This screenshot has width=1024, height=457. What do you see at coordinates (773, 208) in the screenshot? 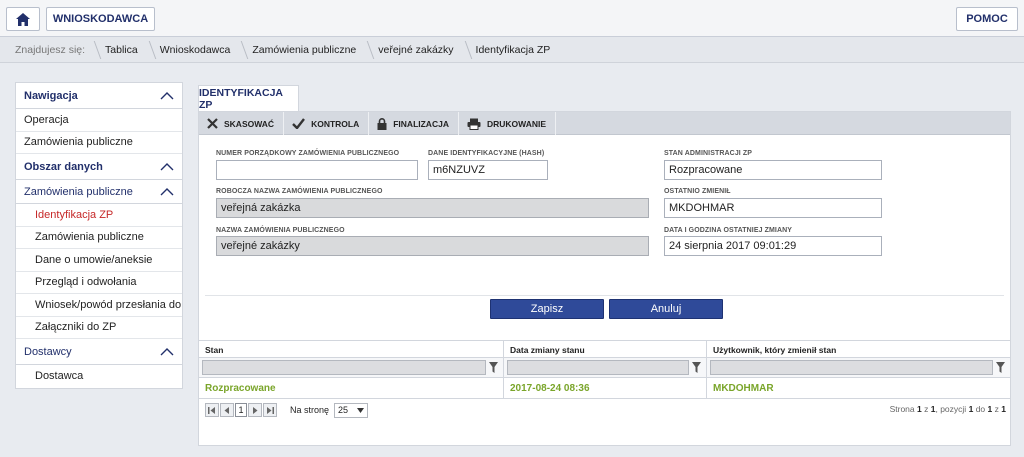
I see `last-changed-field: MKDOHMAR` at bounding box center [773, 208].